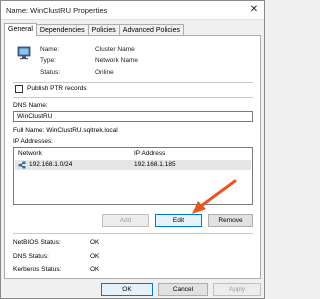 Image resolution: width=320 pixels, height=299 pixels. What do you see at coordinates (104, 72) in the screenshot?
I see `status-value: Online` at bounding box center [104, 72].